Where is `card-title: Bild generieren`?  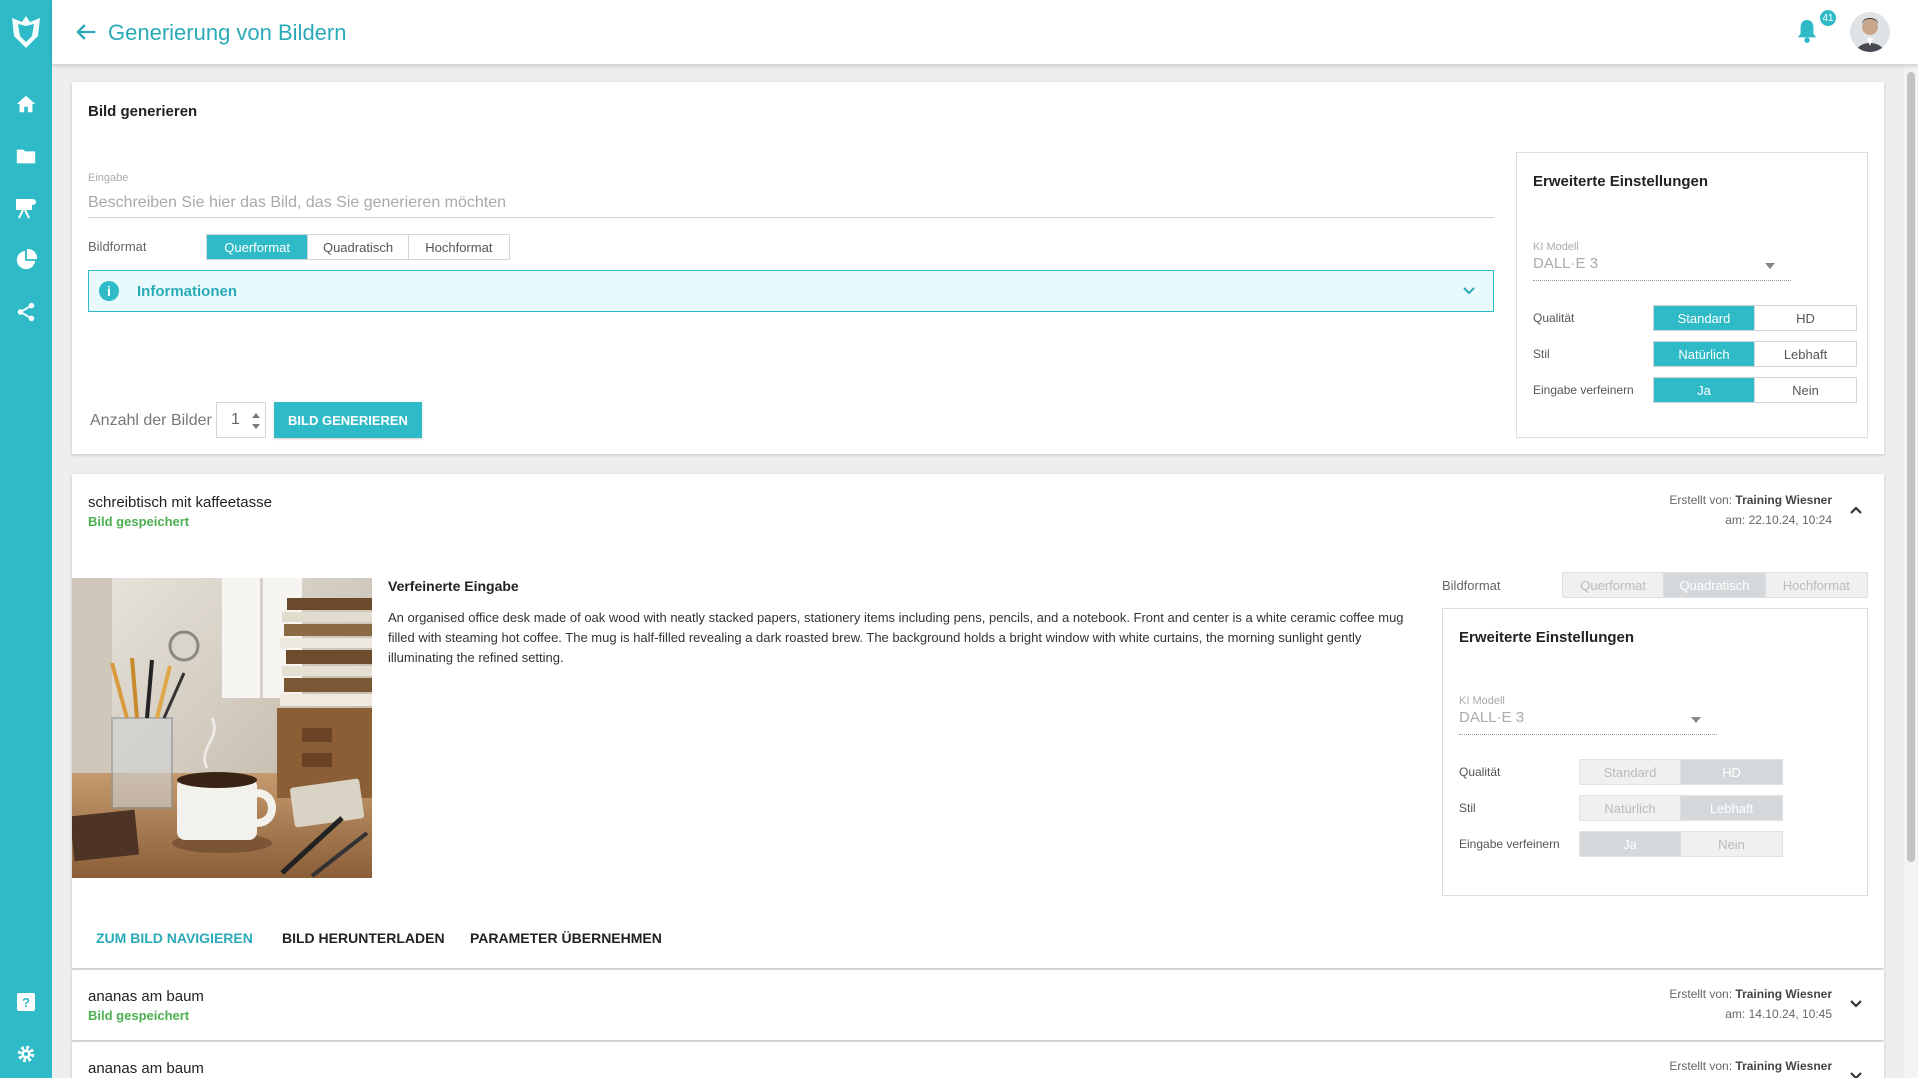
card-title: Bild generieren is located at coordinates (143, 111).